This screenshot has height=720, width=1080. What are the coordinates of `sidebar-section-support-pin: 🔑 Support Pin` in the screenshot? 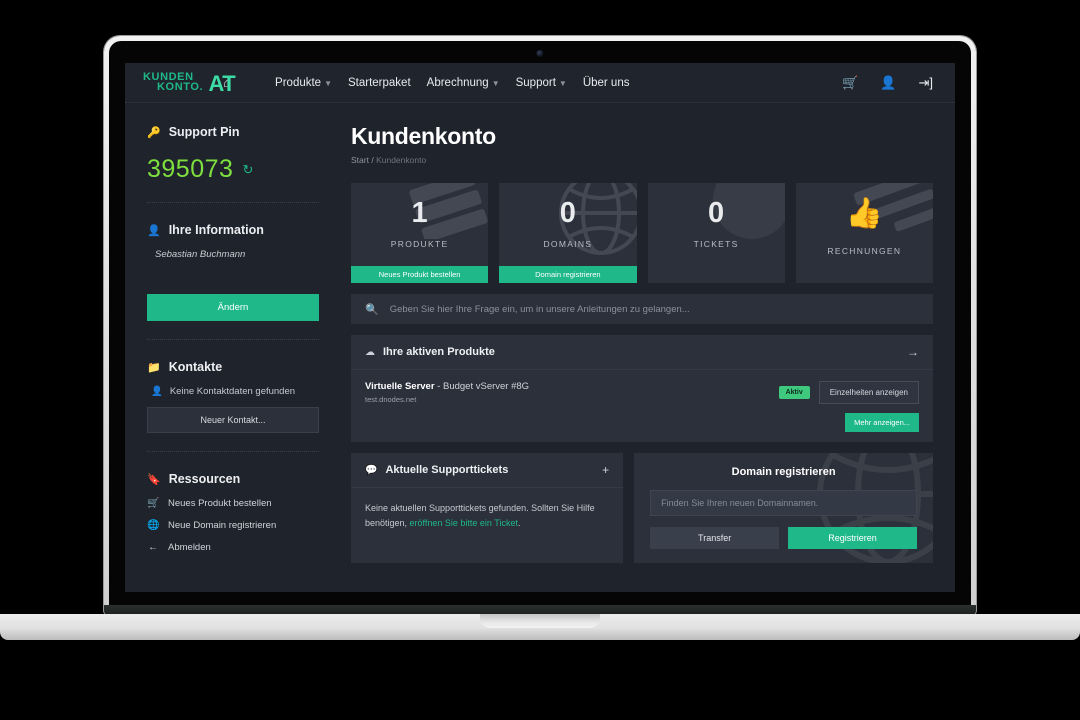 It's located at (233, 132).